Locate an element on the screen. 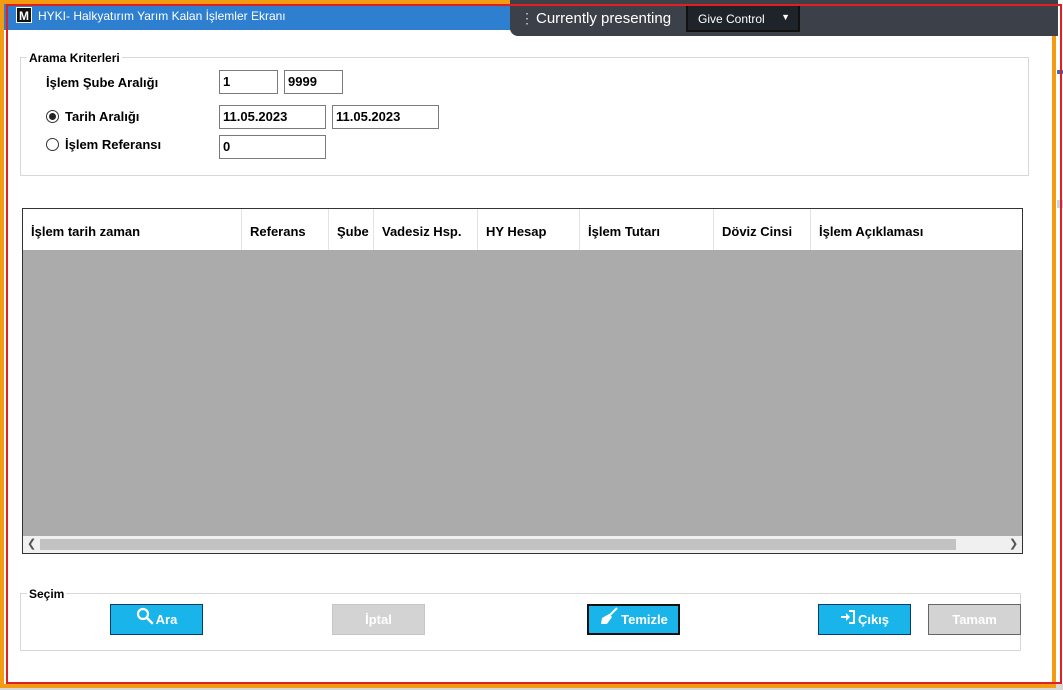 The height and width of the screenshot is (690, 1063). broom-icon is located at coordinates (609, 620).